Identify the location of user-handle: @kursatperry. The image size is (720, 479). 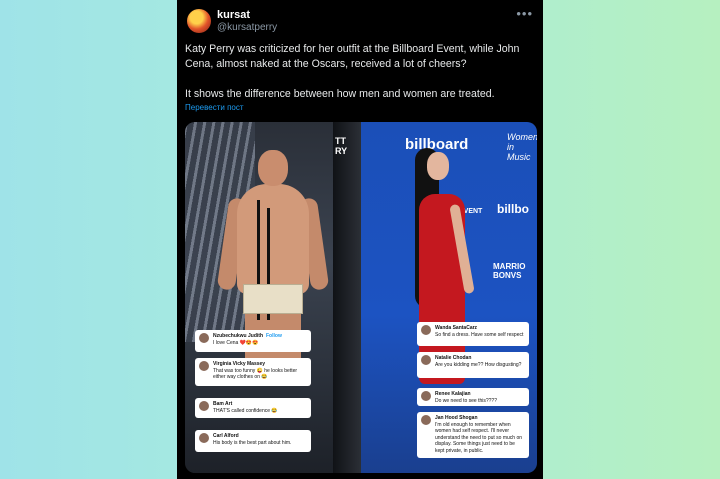
(247, 27).